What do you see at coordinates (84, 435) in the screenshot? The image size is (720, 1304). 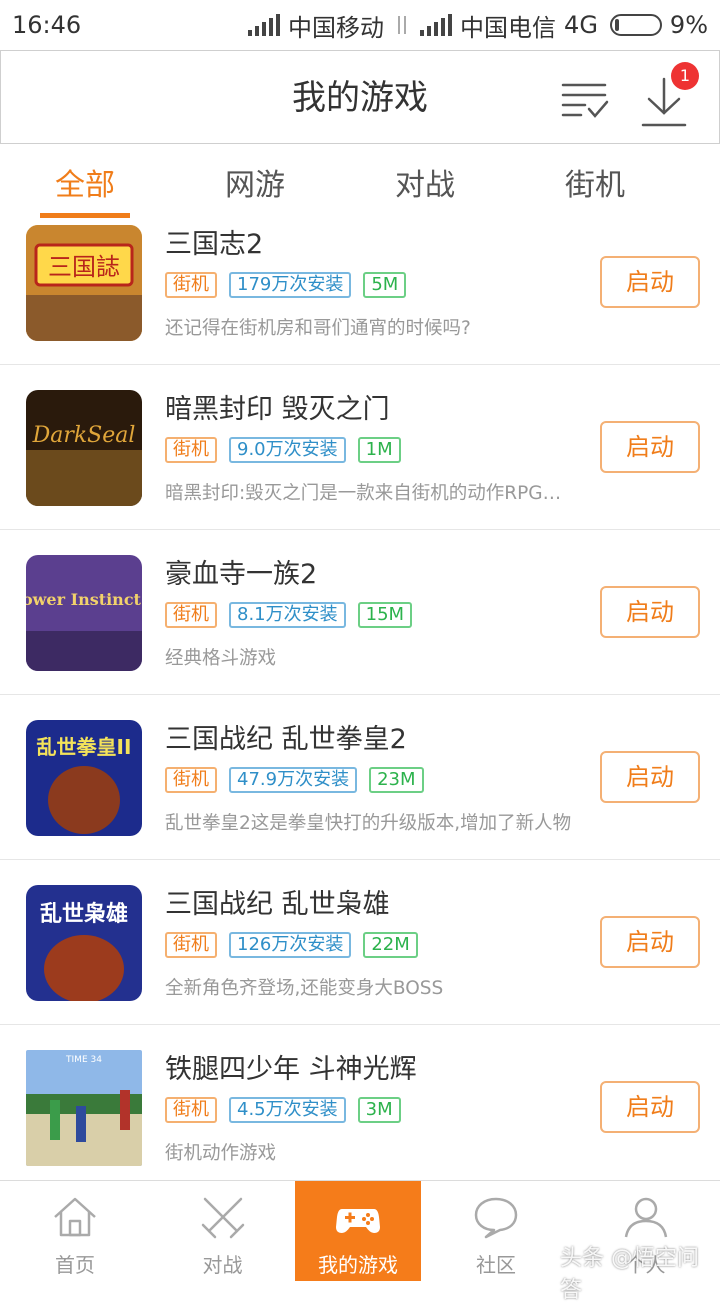 I see `svg-text: DarkSeal` at bounding box center [84, 435].